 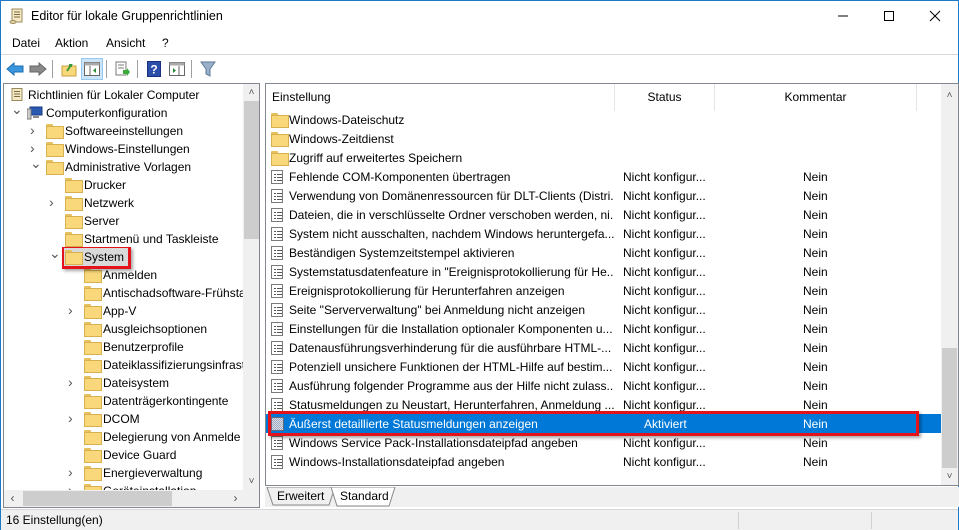 What do you see at coordinates (123, 383) in the screenshot?
I see `tree-item: › Dateisystem` at bounding box center [123, 383].